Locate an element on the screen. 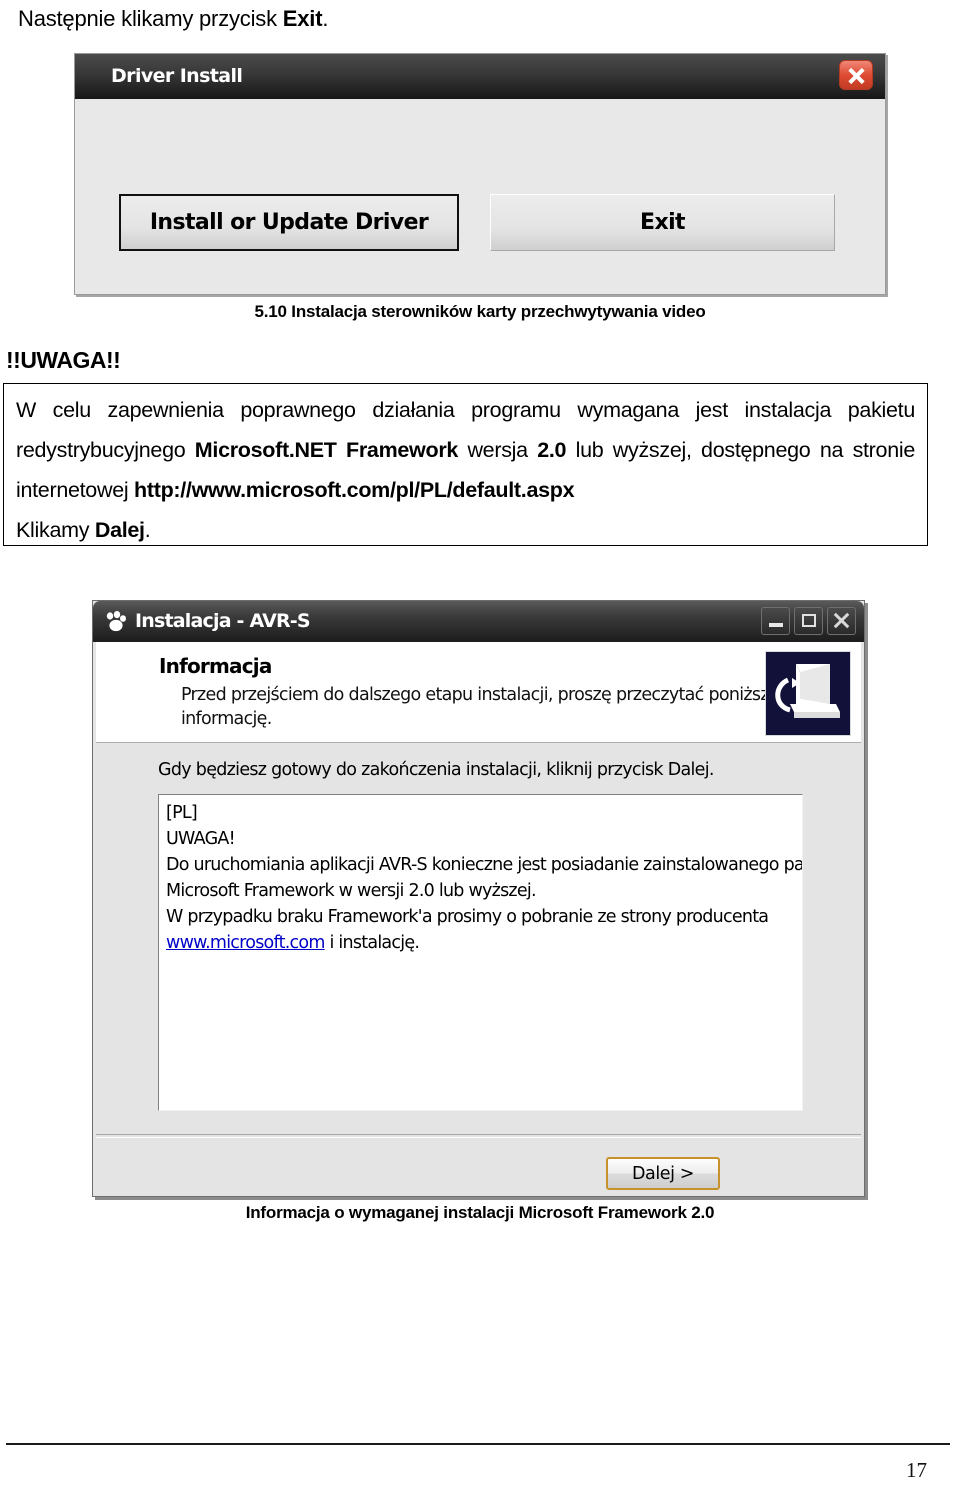 The height and width of the screenshot is (1499, 960). paw-print-icon is located at coordinates (116, 621).